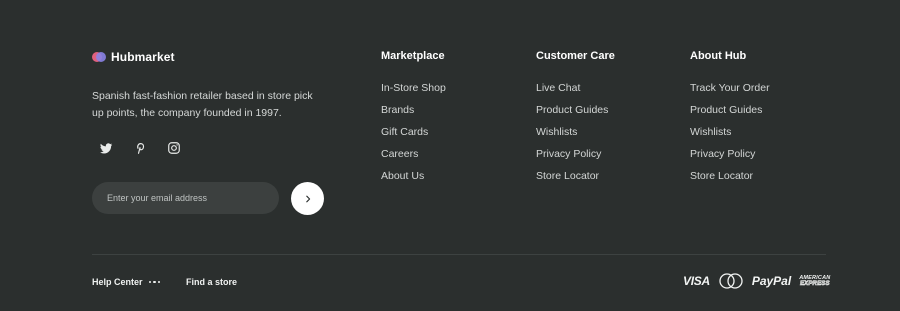 The height and width of the screenshot is (311, 900). What do you see at coordinates (575, 56) in the screenshot?
I see `column-title: Customer Care` at bounding box center [575, 56].